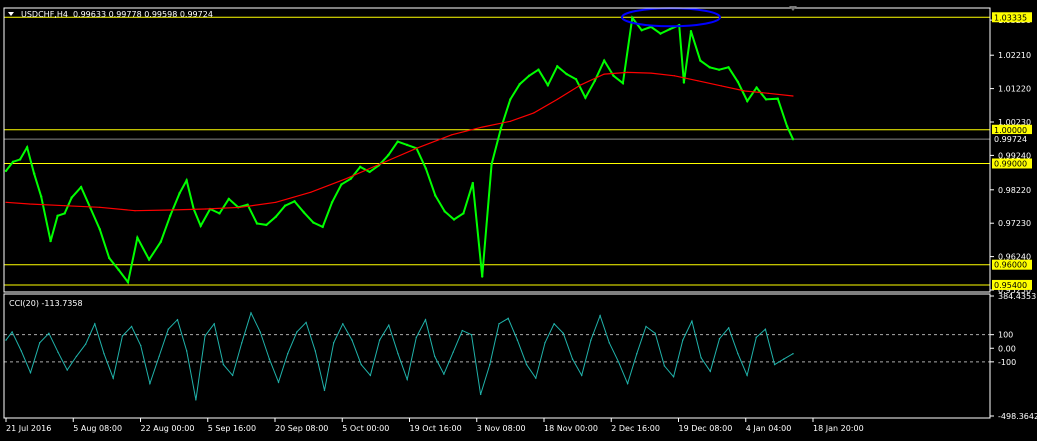 The width and height of the screenshot is (1037, 441). Describe the element at coordinates (168, 428) in the screenshot. I see `time-tick-label: 22 Aug 00:00` at that location.